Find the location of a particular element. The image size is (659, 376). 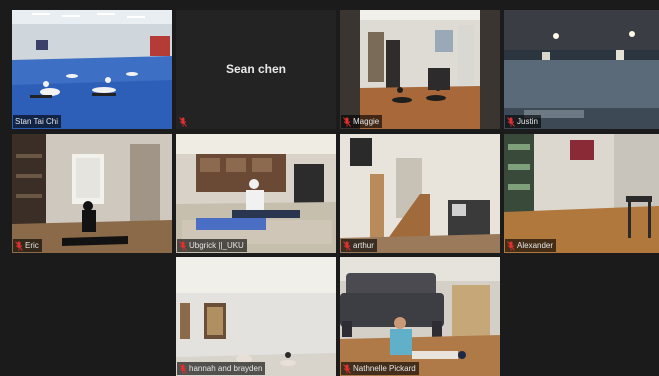

participant-name-tag: Justin is located at coordinates (523, 121).